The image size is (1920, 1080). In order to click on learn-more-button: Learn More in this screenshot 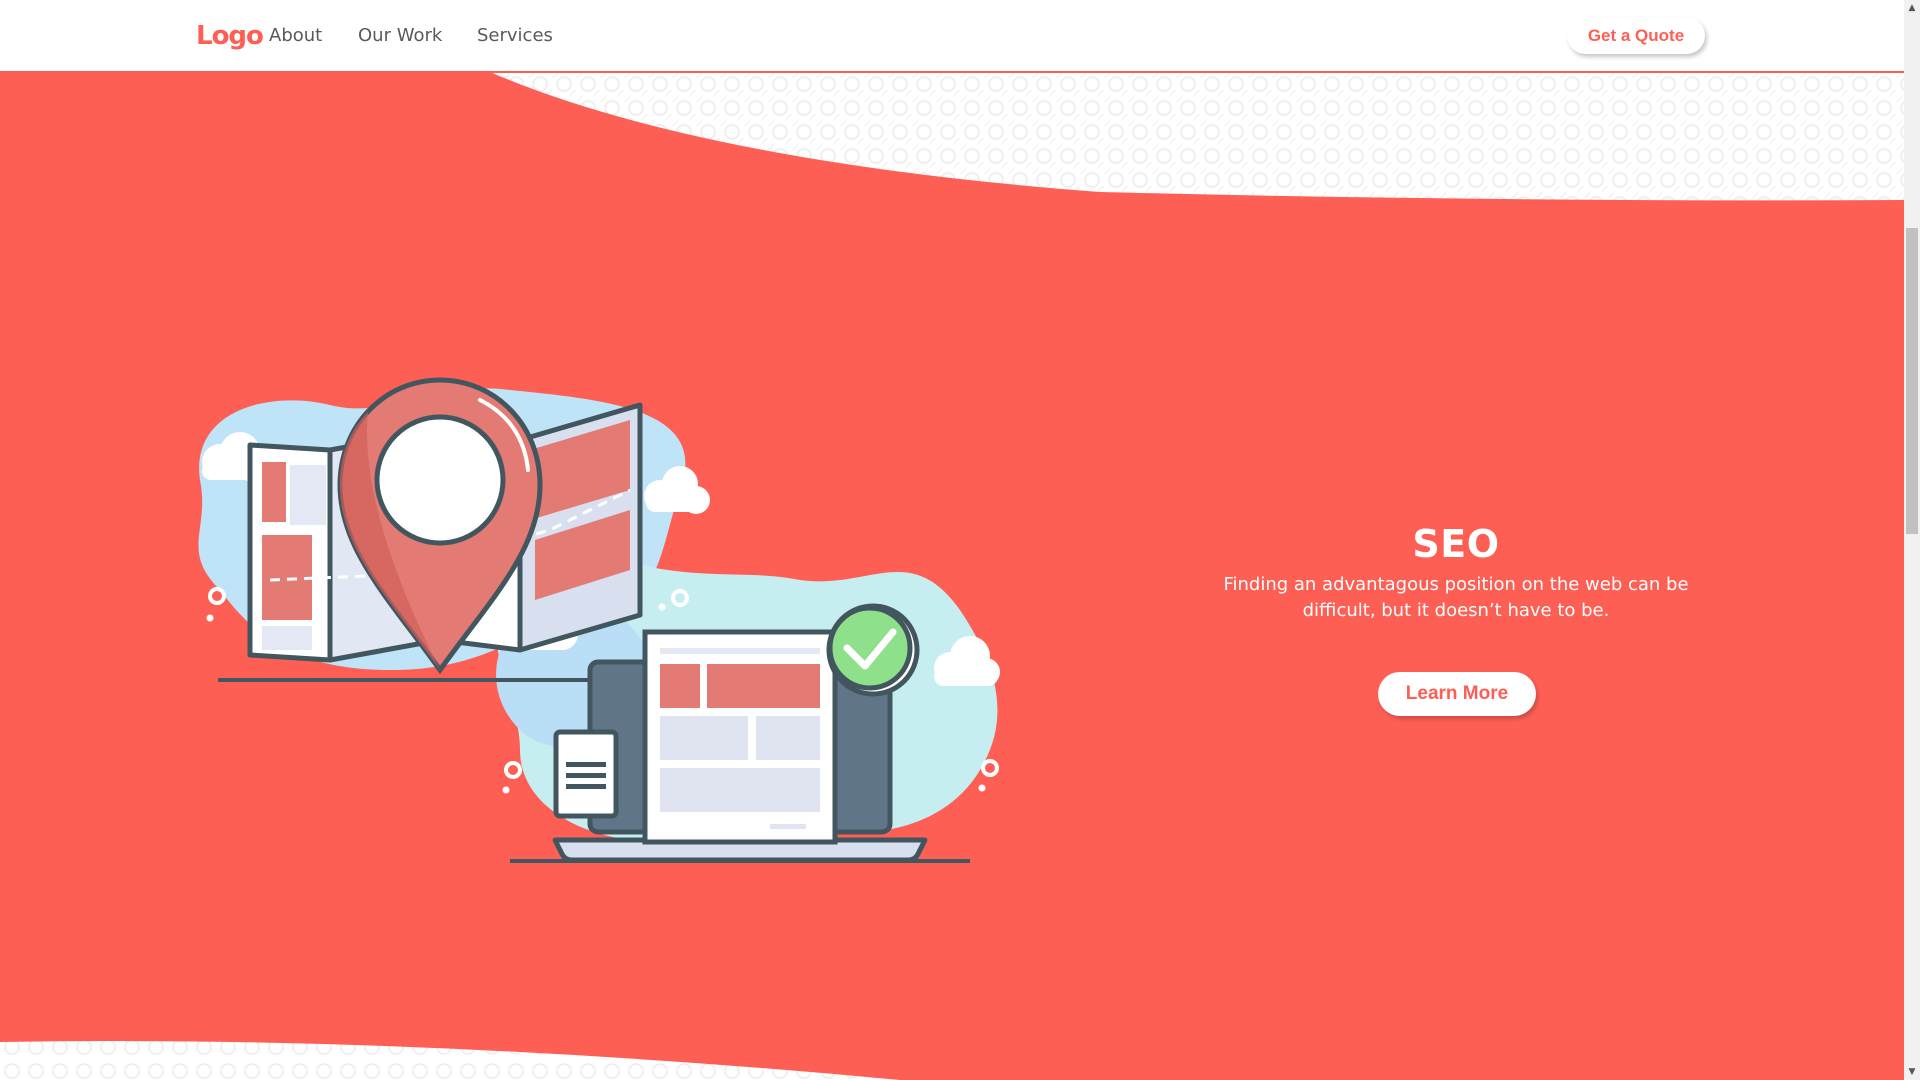, I will do `click(1457, 694)`.